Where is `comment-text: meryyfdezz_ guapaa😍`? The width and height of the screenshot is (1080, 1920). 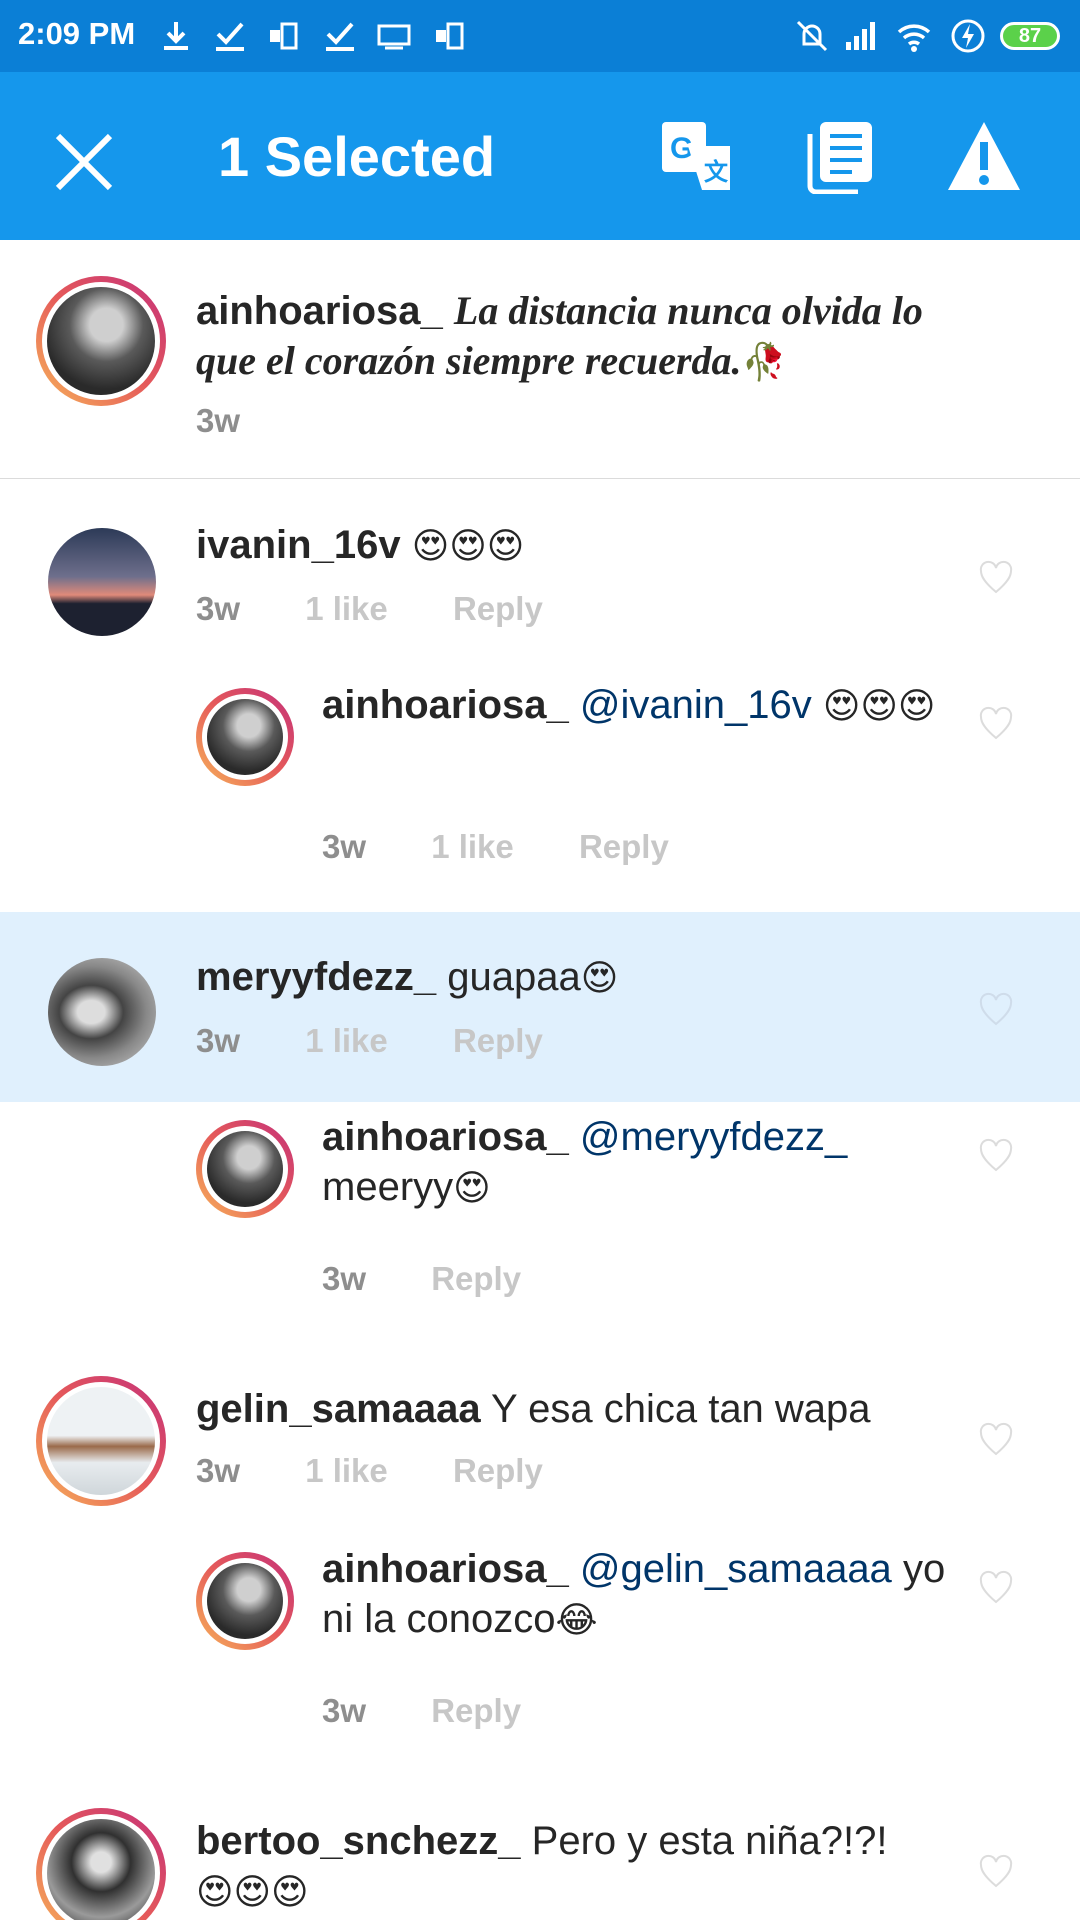 comment-text: meryyfdezz_ guapaa😍 is located at coordinates (556, 978).